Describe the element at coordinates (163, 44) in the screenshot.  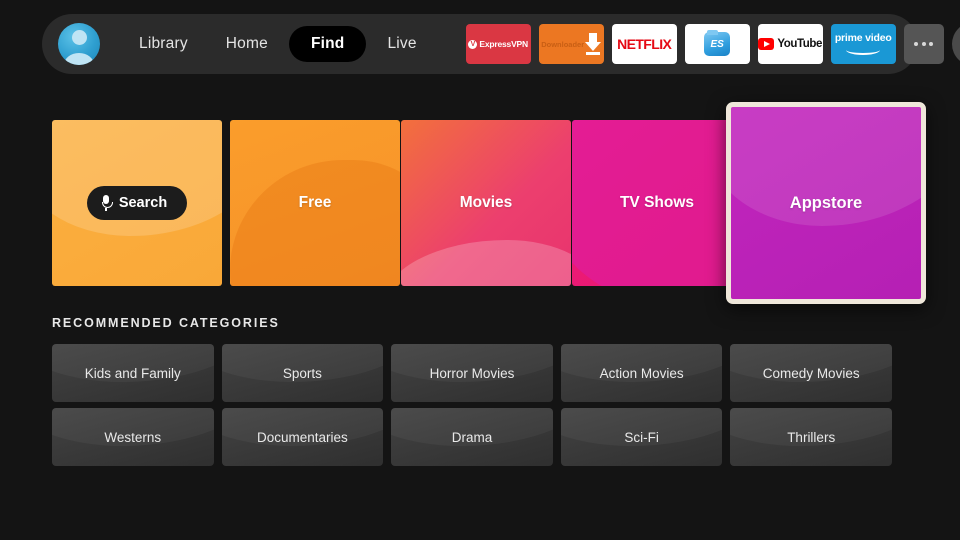
I see `nav-item-library: Library` at that location.